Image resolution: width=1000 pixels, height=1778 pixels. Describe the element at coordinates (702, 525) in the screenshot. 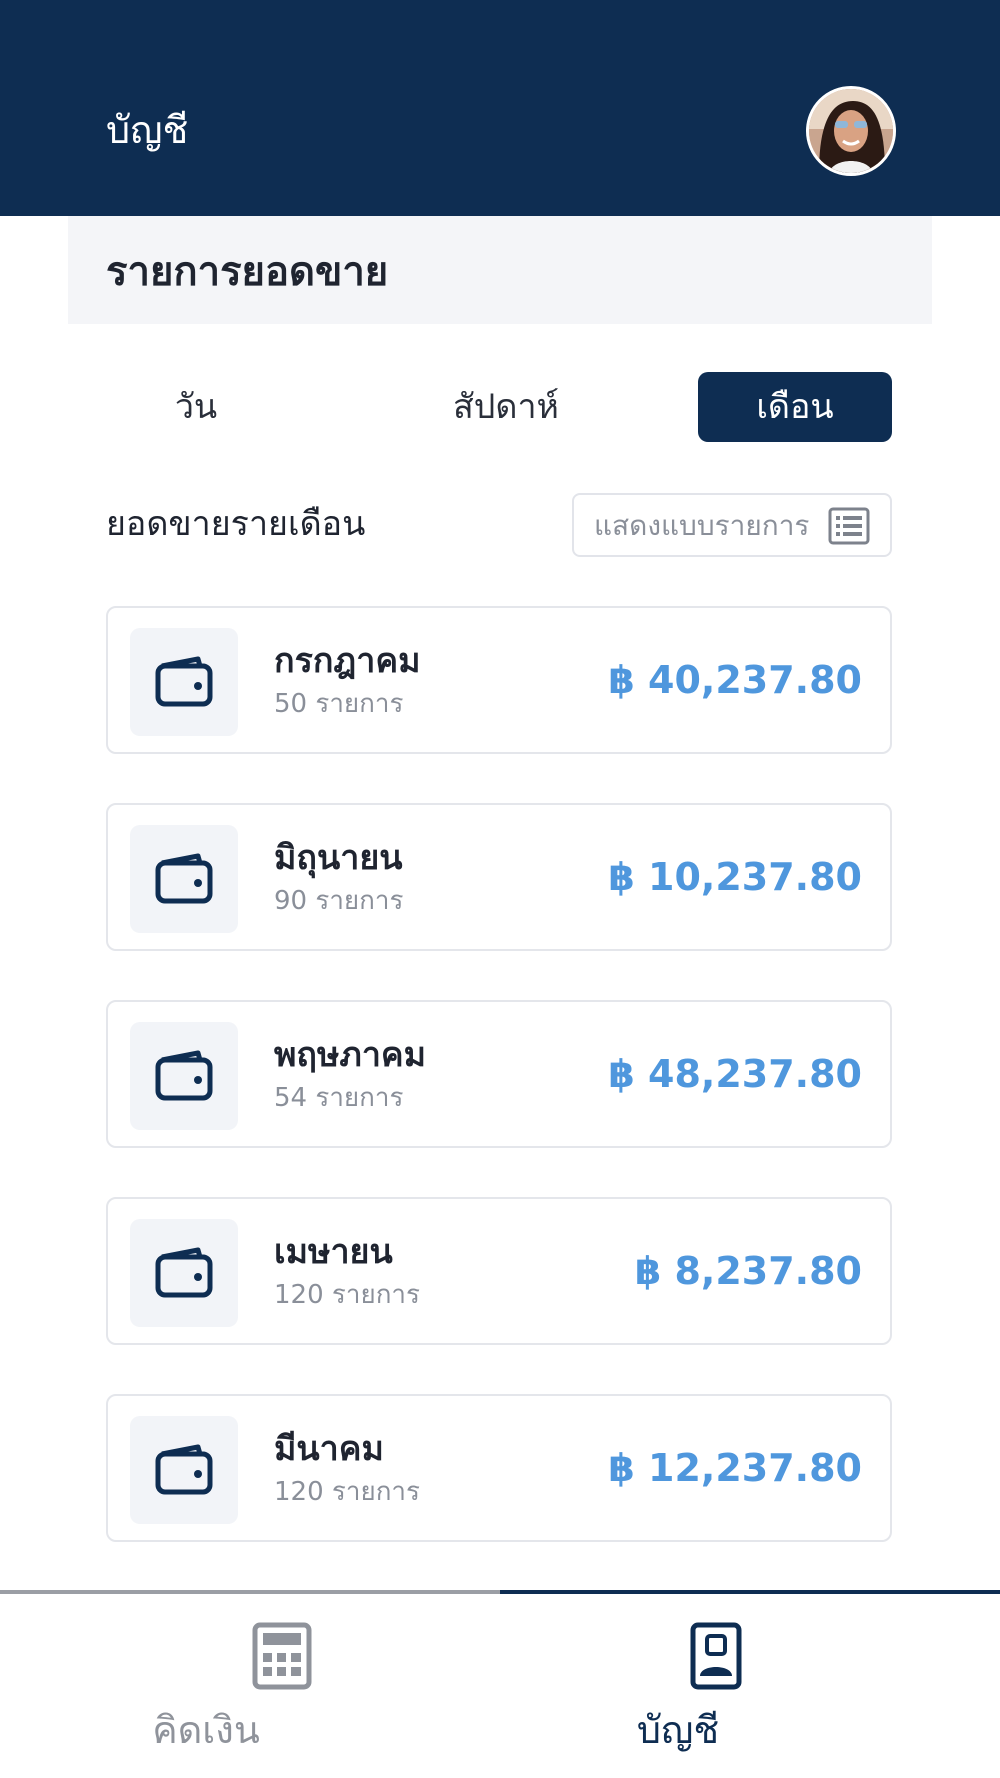

I see `list-view-label: แสดงแบบรายการ` at that location.